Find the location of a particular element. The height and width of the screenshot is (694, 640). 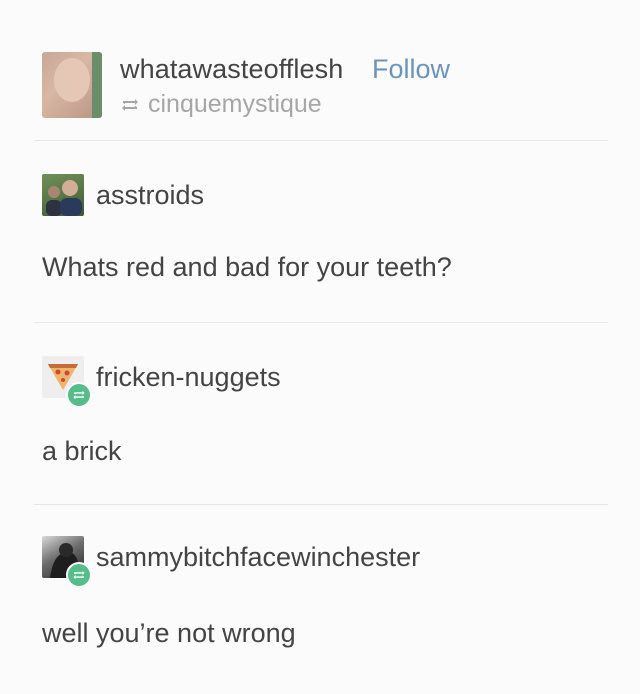

blog-avatar is located at coordinates (72, 85).